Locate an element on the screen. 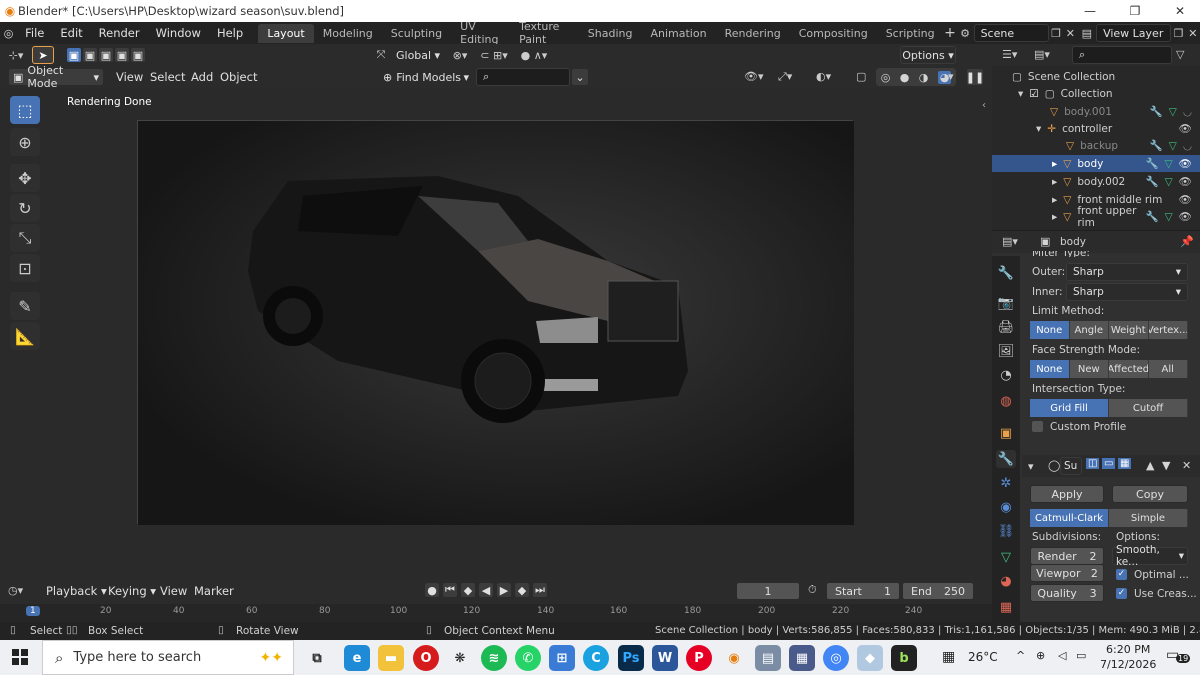 This screenshot has width=1200, height=675. chatgpt-icon: ❋ is located at coordinates (460, 658).